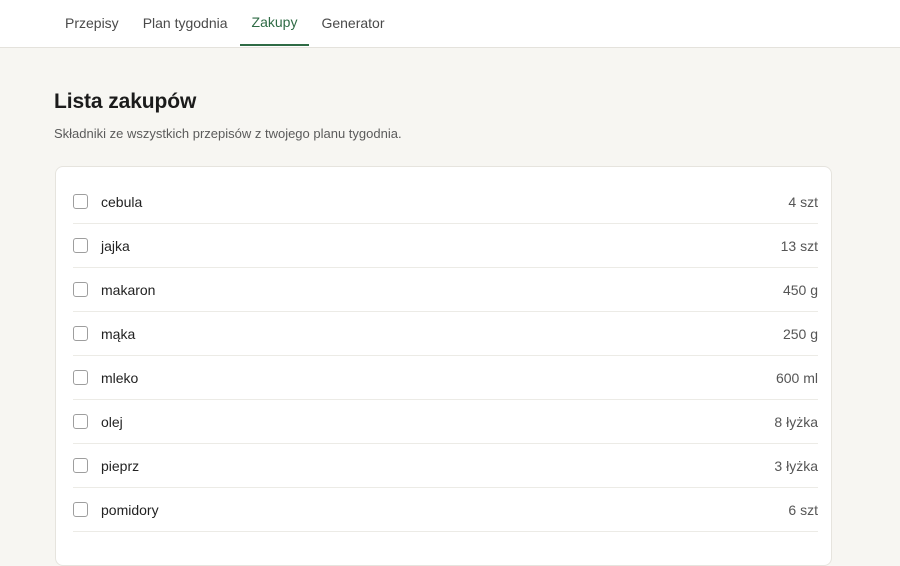 The width and height of the screenshot is (900, 566). Describe the element at coordinates (799, 245) in the screenshot. I see `item-quantity: 13 szt` at that location.